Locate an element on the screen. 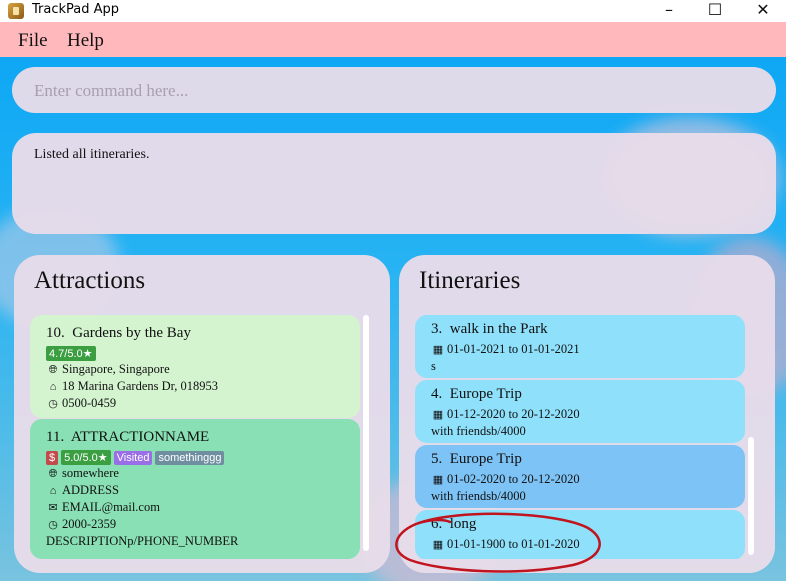 The width and height of the screenshot is (792, 581). itinerary-dates-row: ▦ 01-12-2020 to 20-12-2020 is located at coordinates (505, 414).